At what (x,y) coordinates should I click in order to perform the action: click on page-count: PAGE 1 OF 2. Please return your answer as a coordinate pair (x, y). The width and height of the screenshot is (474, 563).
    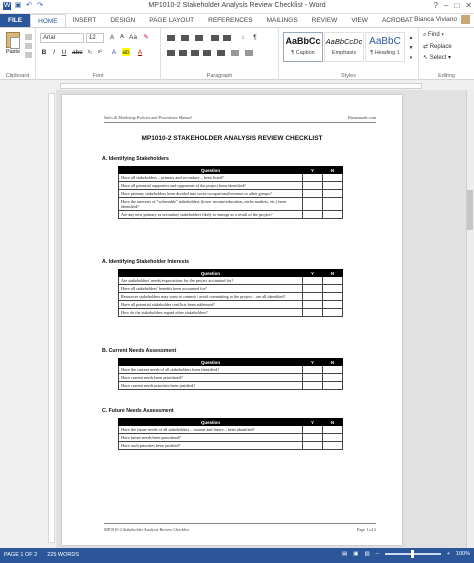
    Looking at the image, I should click on (20, 555).